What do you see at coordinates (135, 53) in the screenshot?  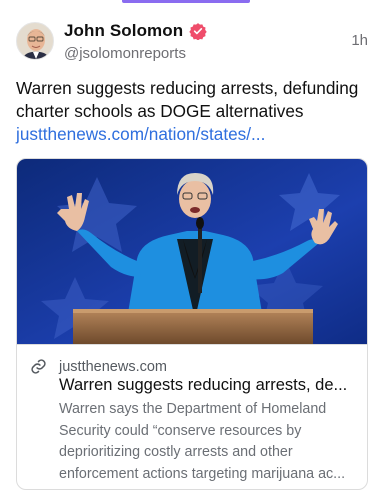 I see `author-handle: @jsolomonreports` at bounding box center [135, 53].